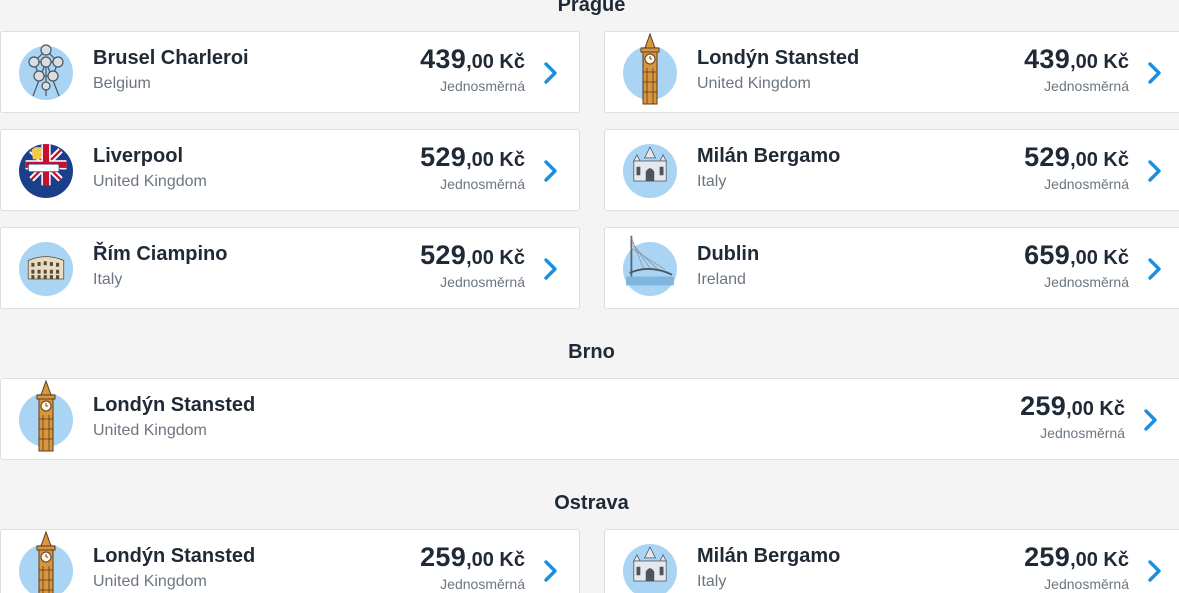 This screenshot has height=593, width=1179. Describe the element at coordinates (46, 171) in the screenshot. I see `liverpool-icon` at that location.